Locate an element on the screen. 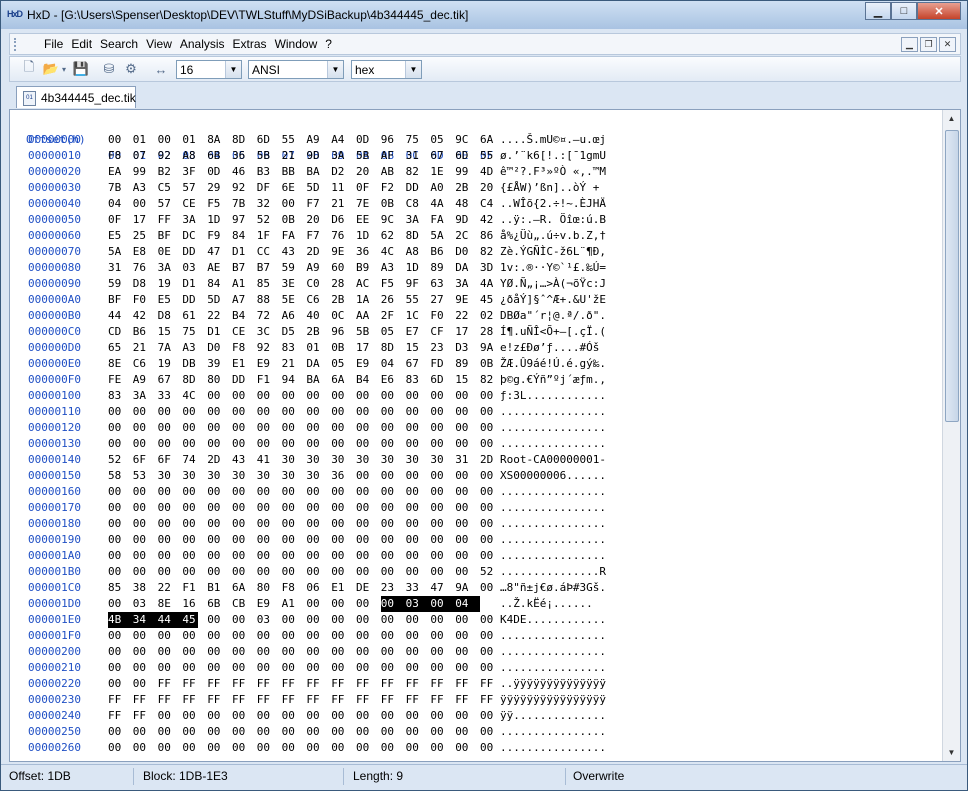 The image size is (968, 791). hex-byte: 0D is located at coordinates (215, 172).